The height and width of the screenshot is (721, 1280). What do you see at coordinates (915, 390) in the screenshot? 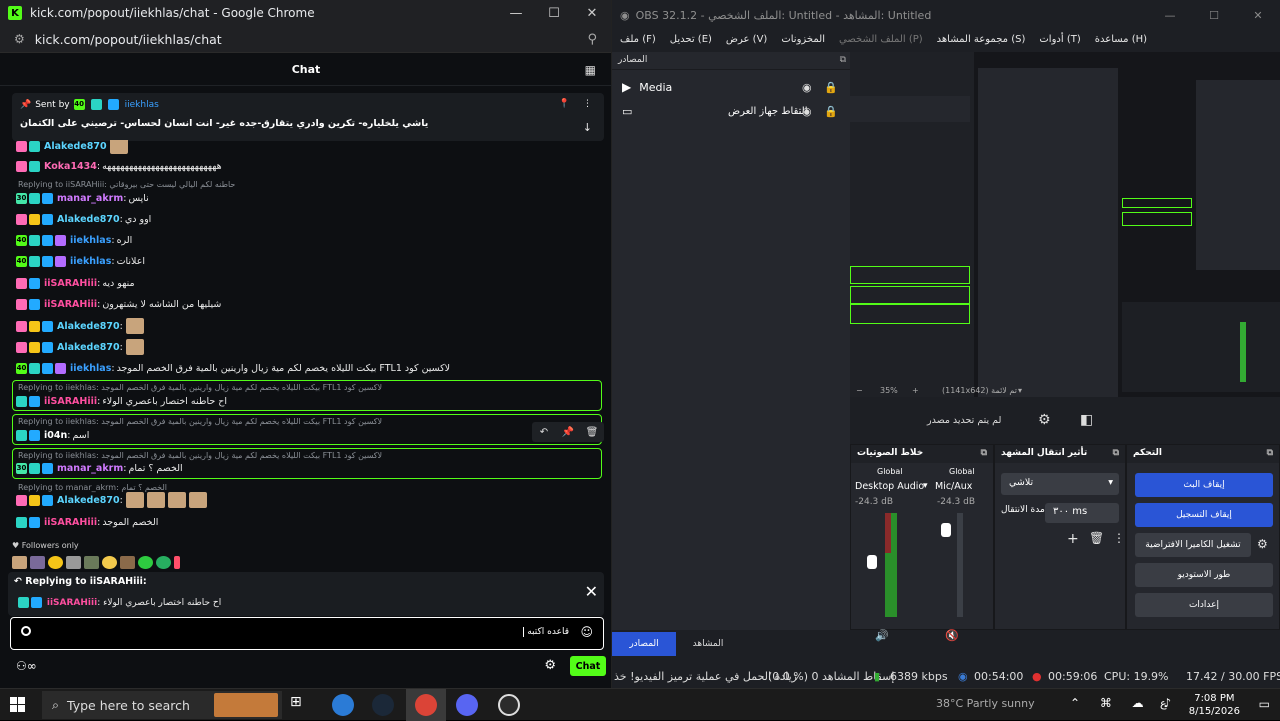
I see `zoom-in-icon: +` at bounding box center [915, 390].